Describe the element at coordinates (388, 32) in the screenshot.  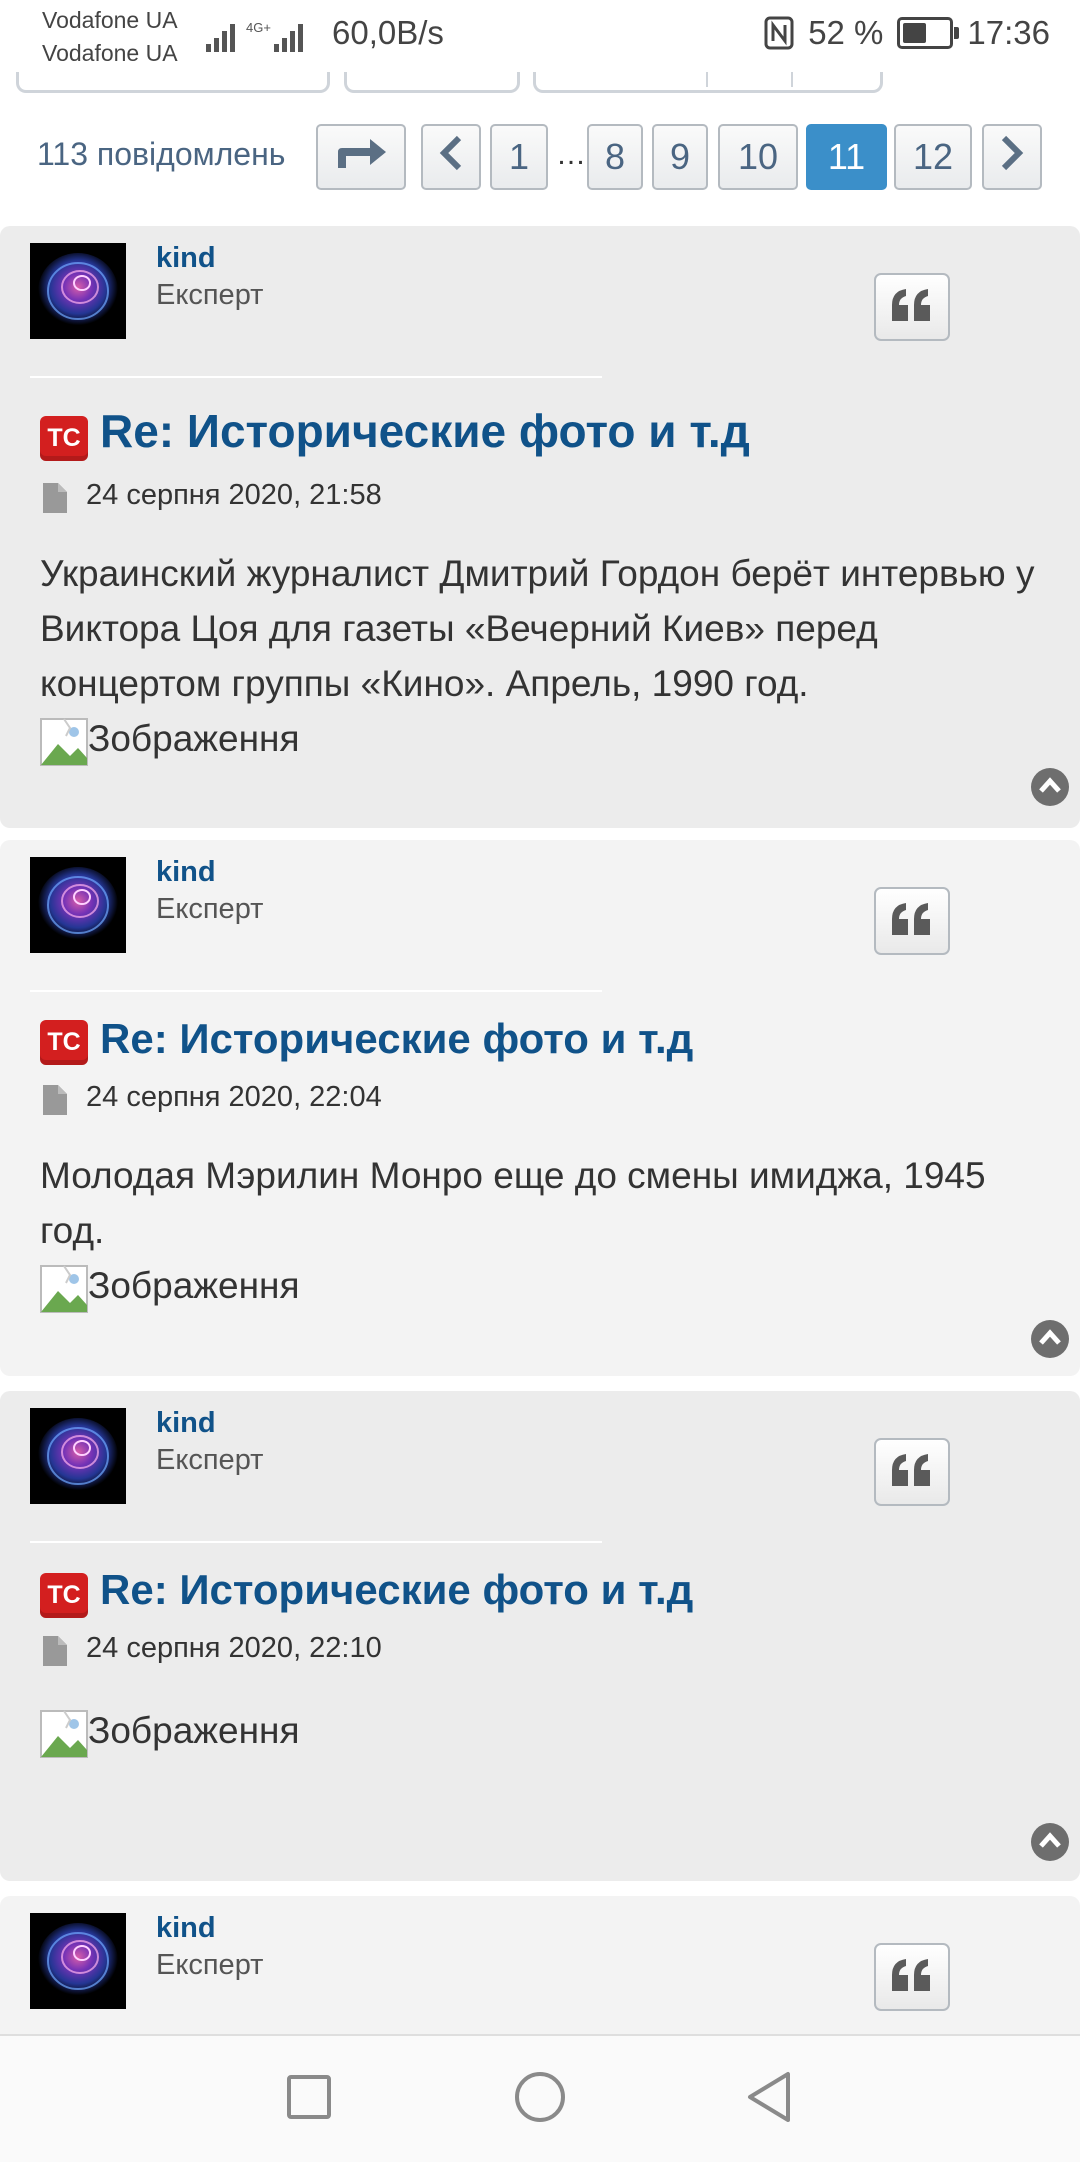
I see `network-speed: 60,0B/s` at that location.